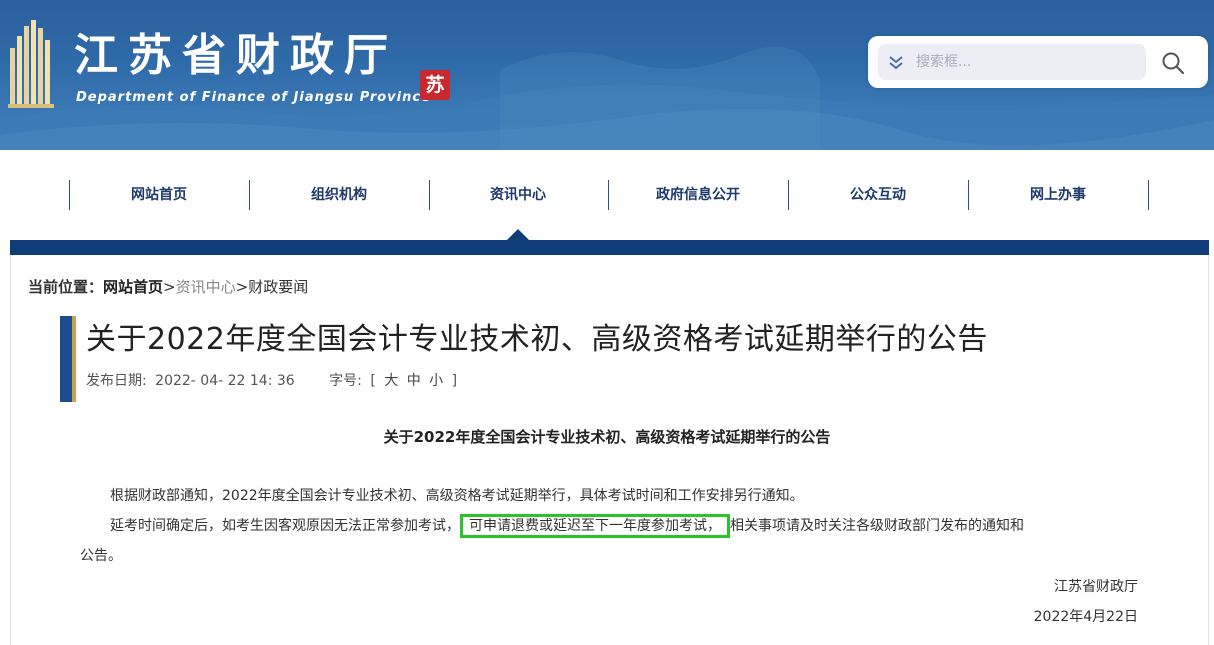  I want to click on site-title: 江苏省财政厅, so click(236, 55).